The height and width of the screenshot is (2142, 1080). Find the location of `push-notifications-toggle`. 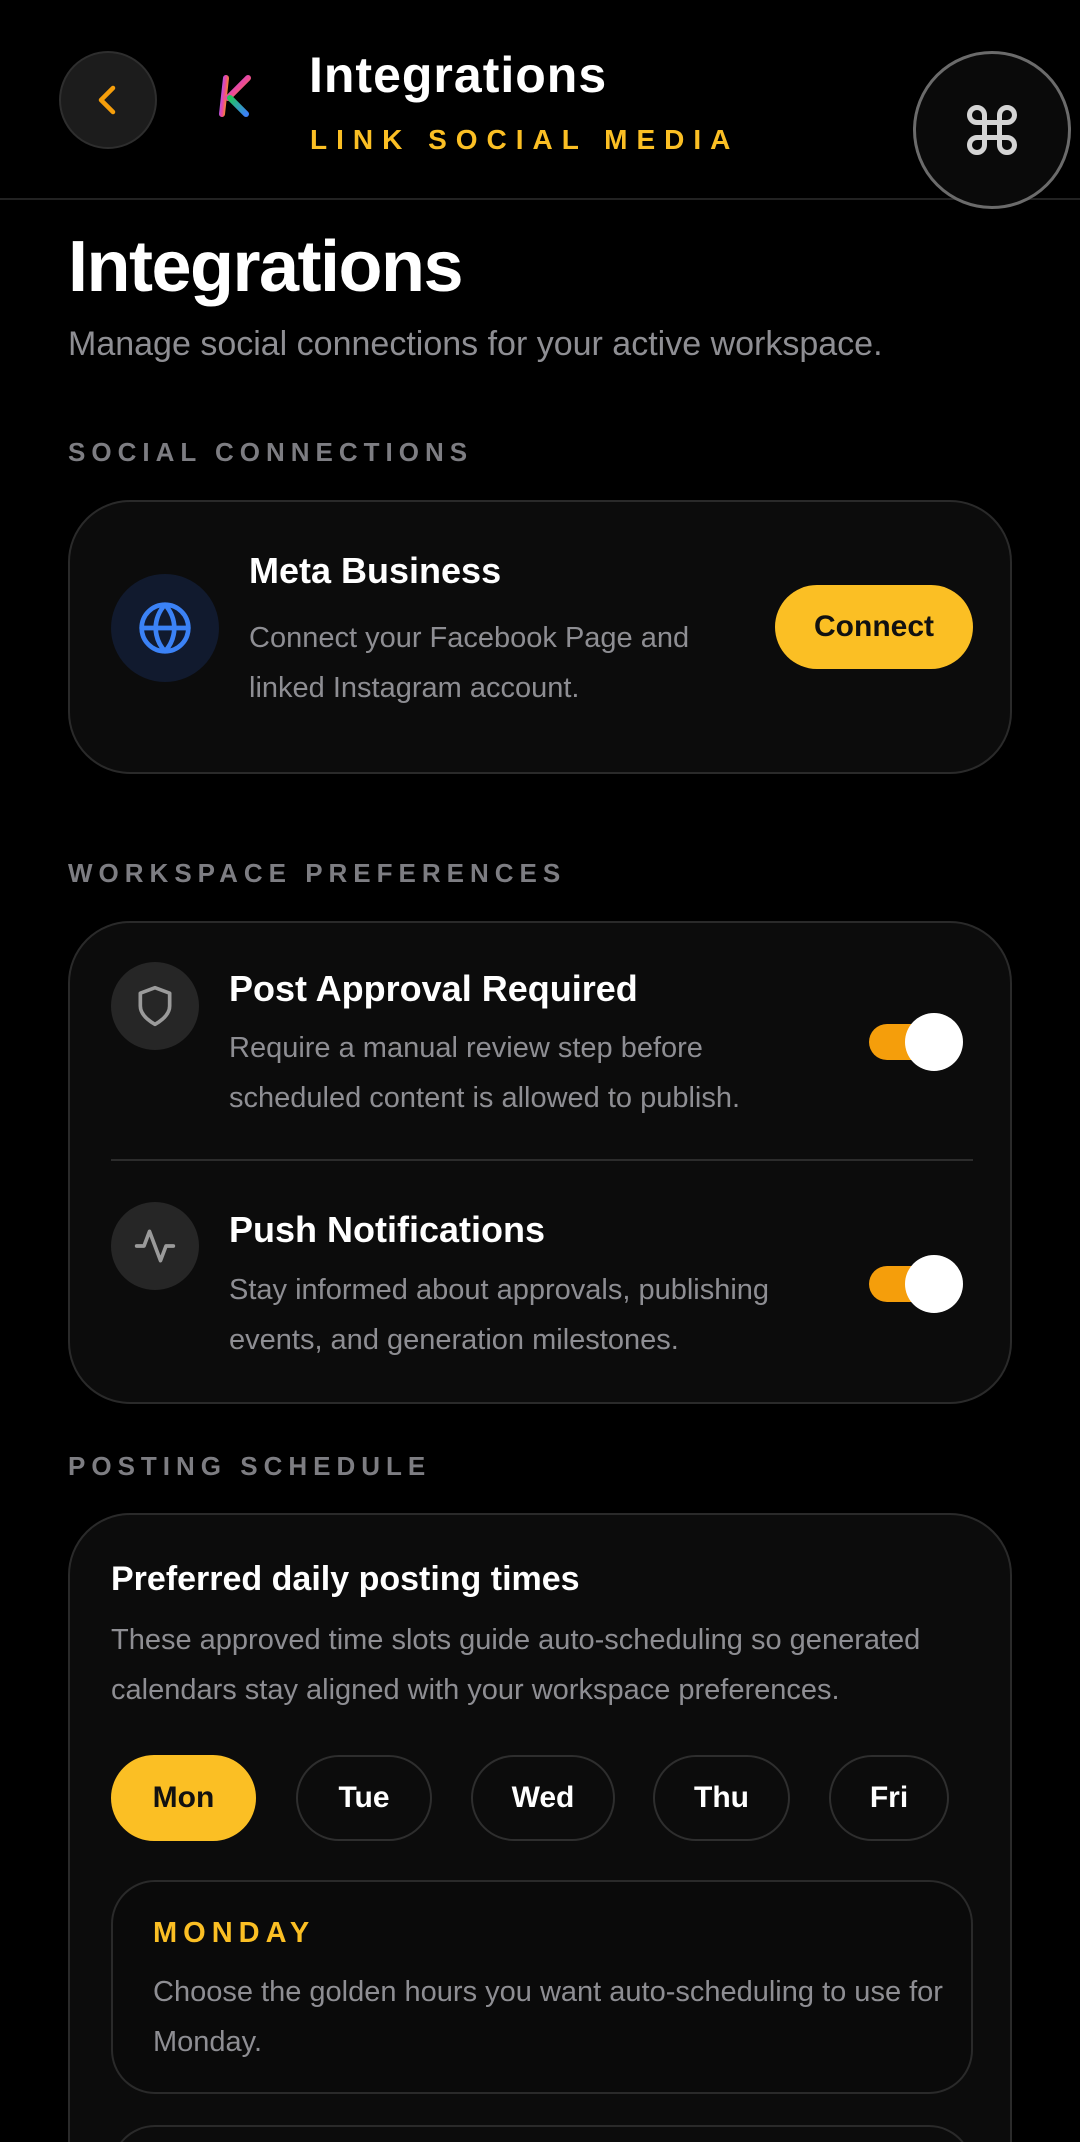

push-notifications-toggle is located at coordinates (916, 1284).